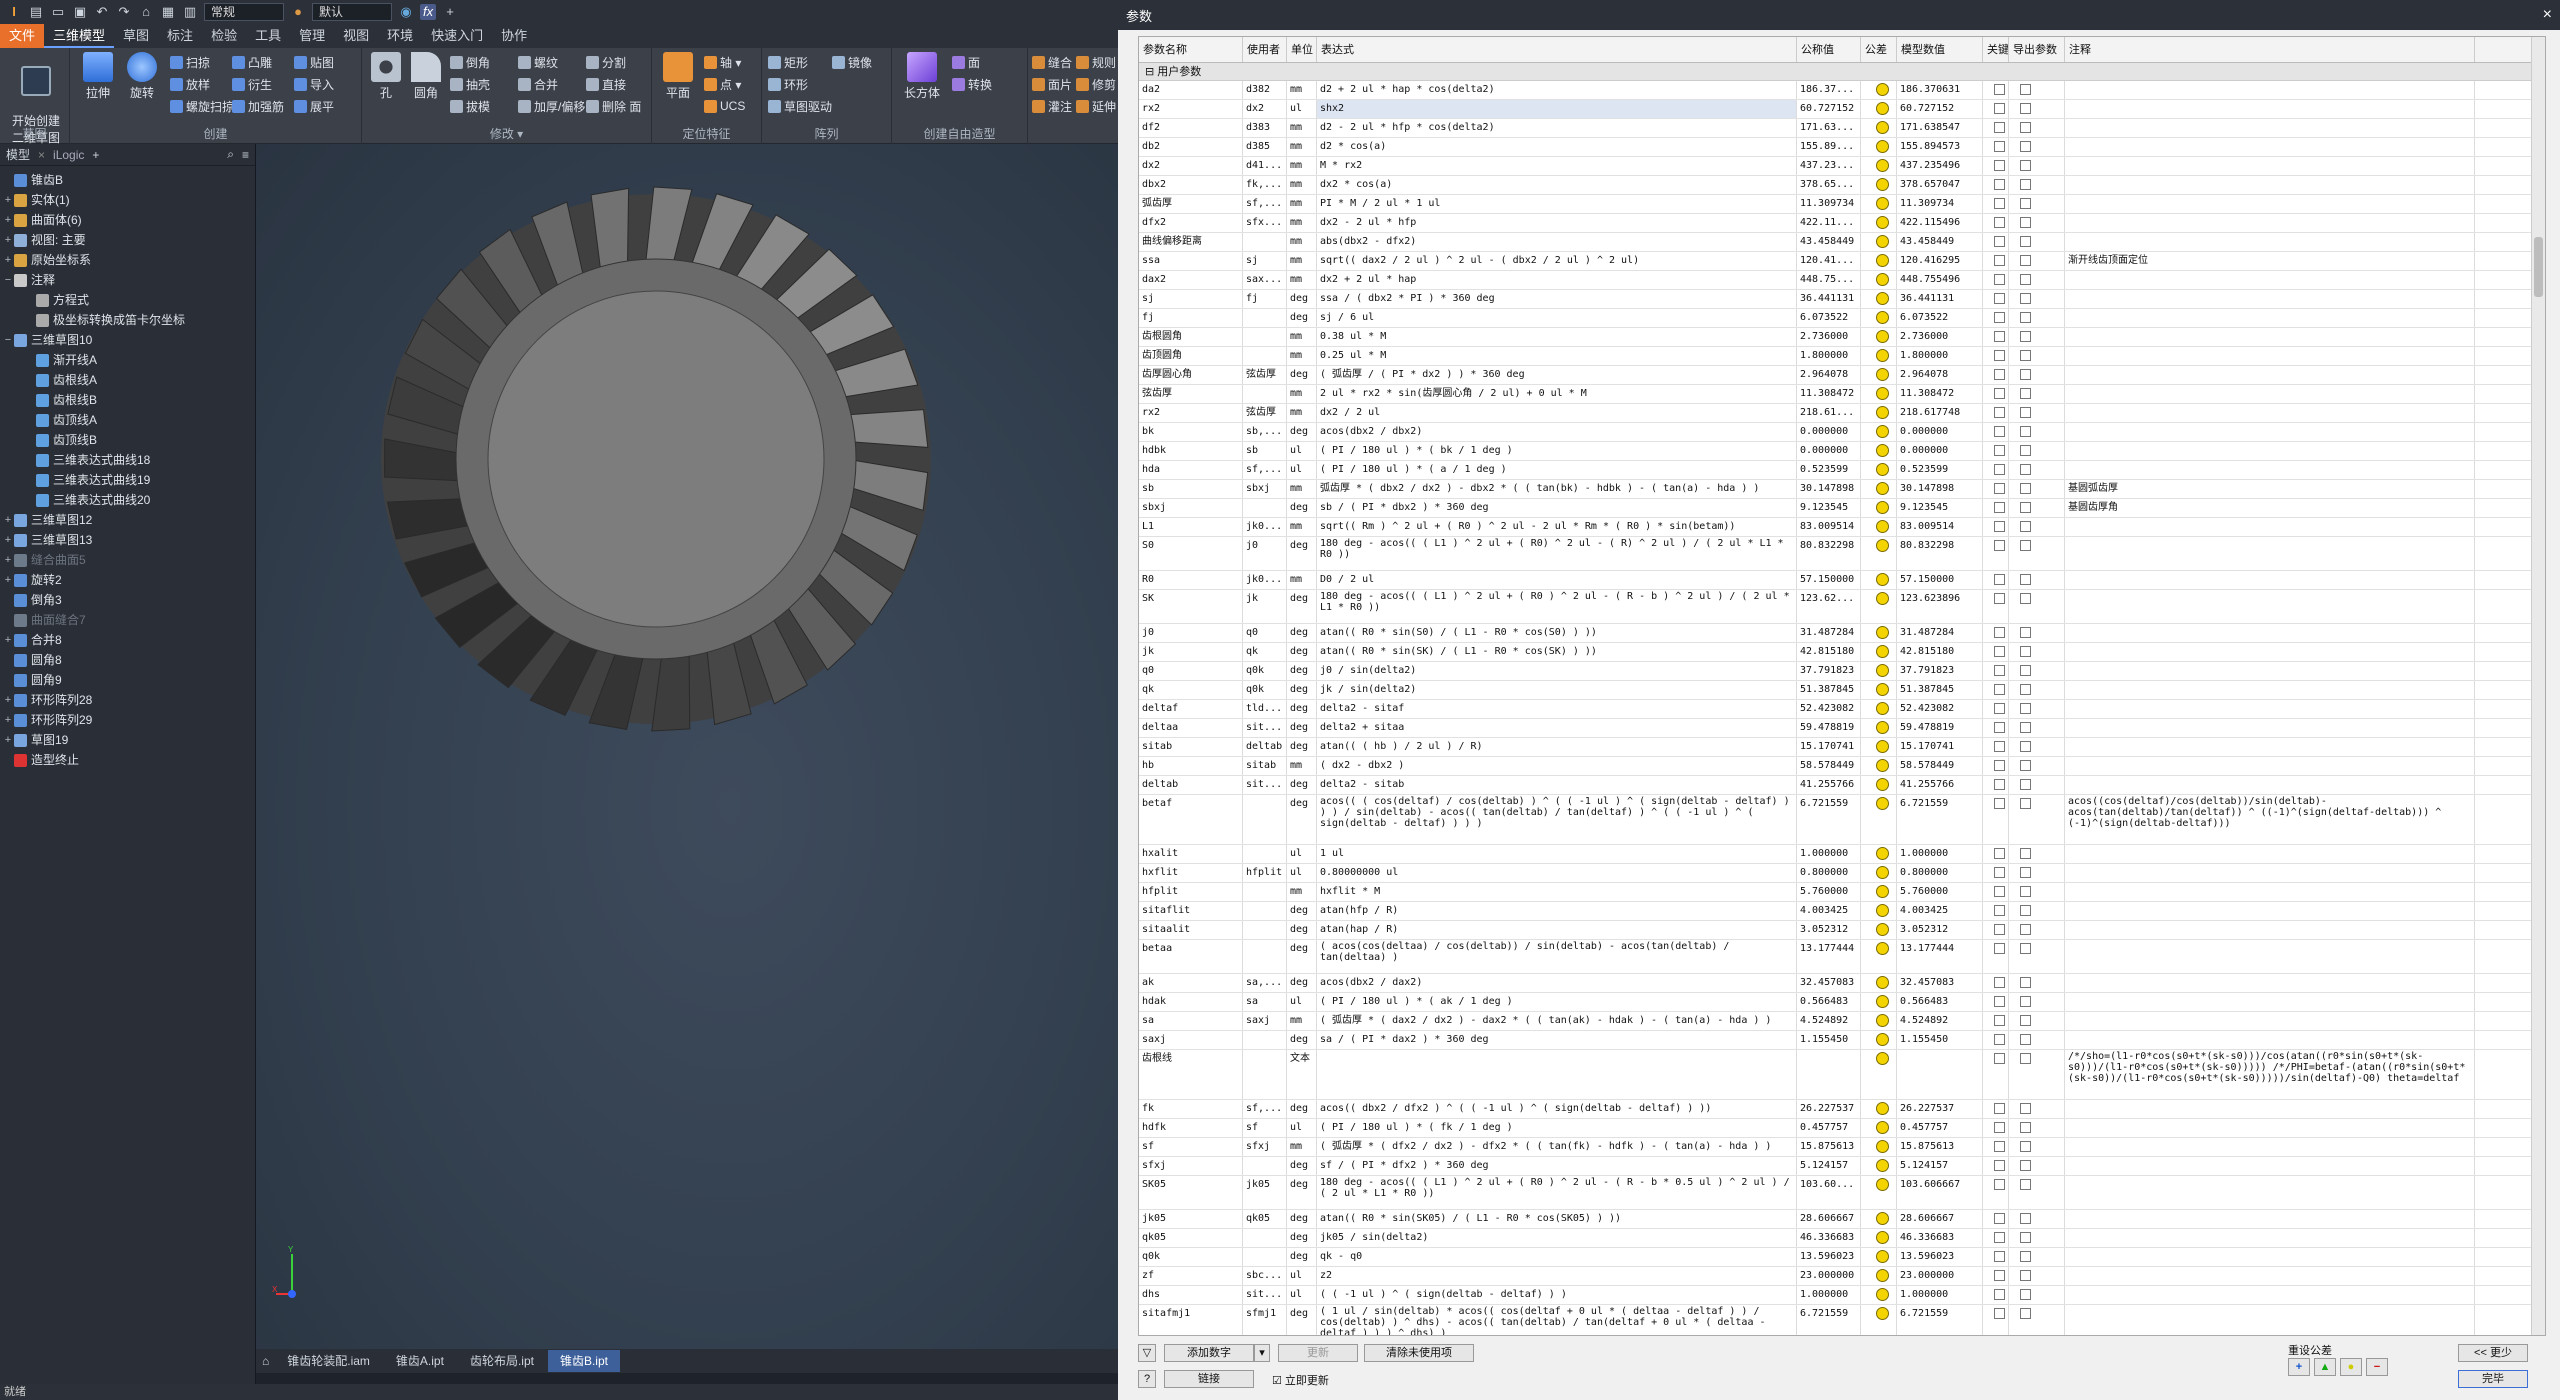  I want to click on undo-icon: ↶, so click(102, 12).